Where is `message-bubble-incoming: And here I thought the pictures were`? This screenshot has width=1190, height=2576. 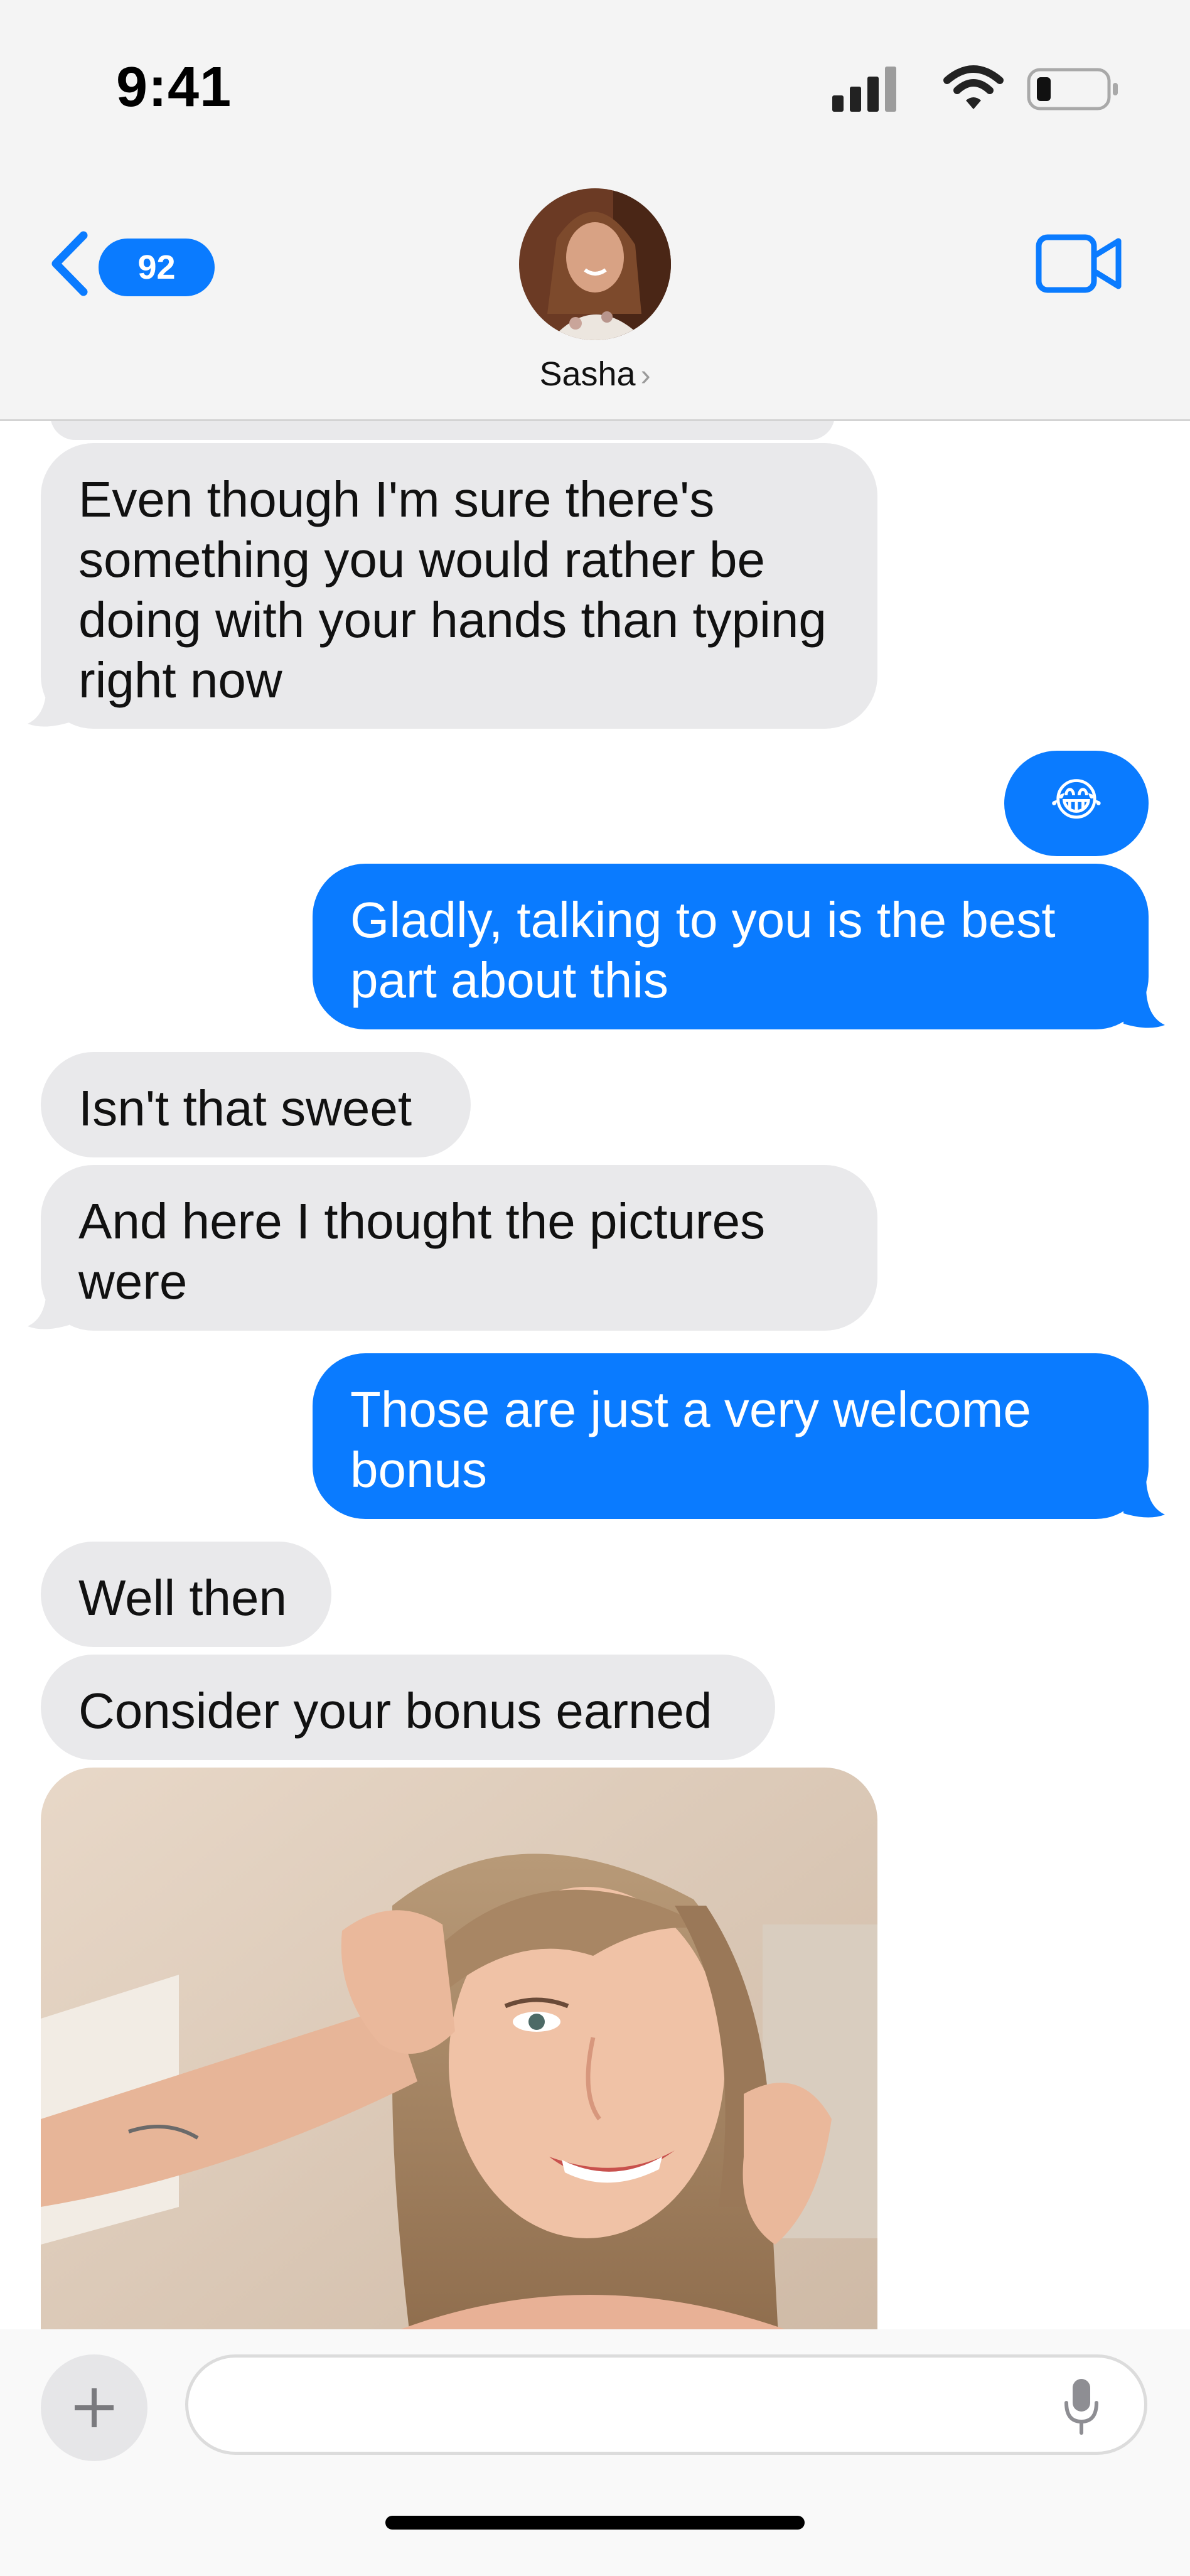 message-bubble-incoming: And here I thought the pictures were is located at coordinates (459, 1248).